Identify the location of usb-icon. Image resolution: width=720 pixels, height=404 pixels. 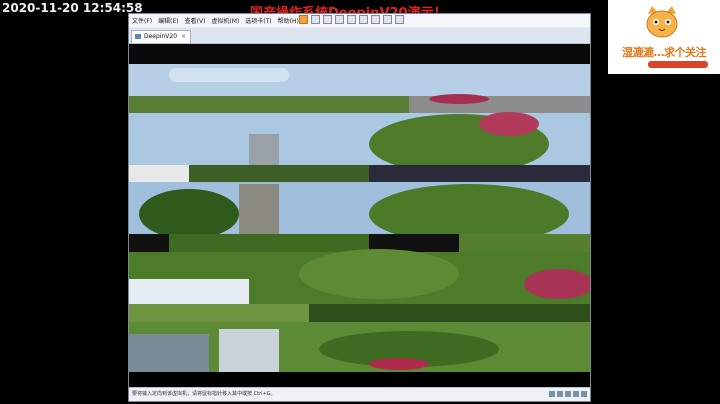
(576, 394).